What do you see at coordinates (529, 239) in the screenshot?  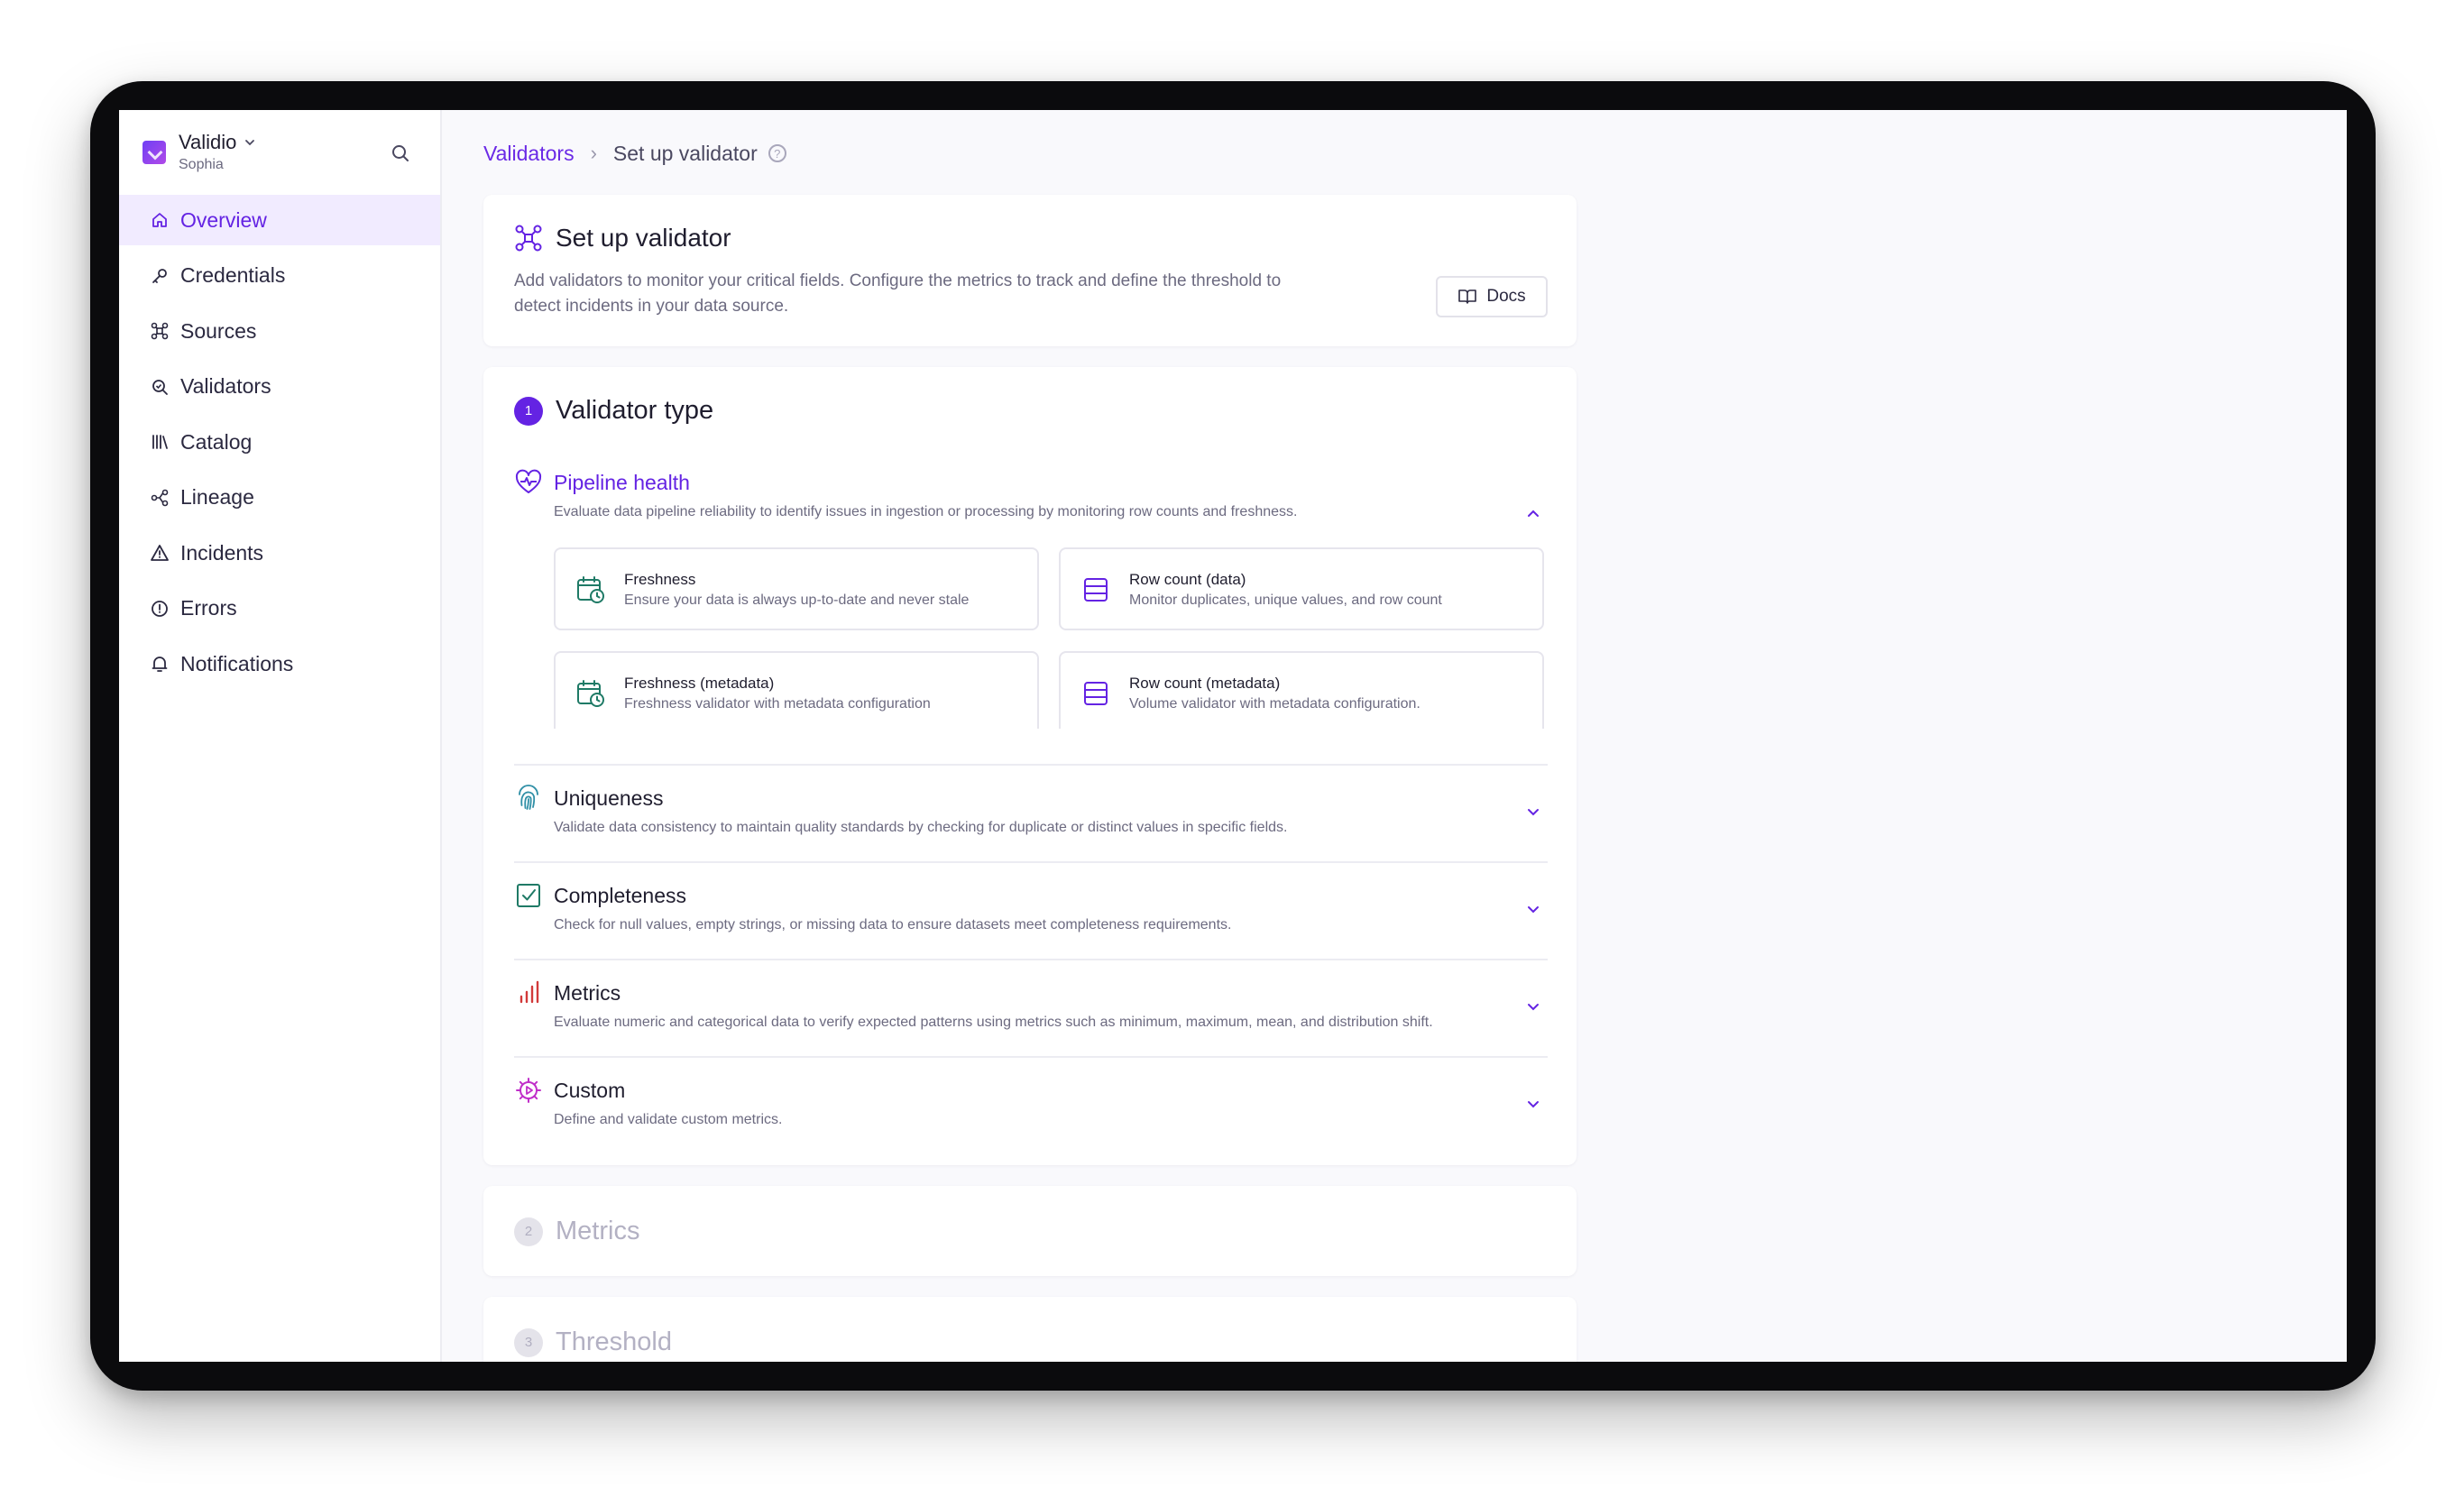 I see `validator-setup-icon` at bounding box center [529, 239].